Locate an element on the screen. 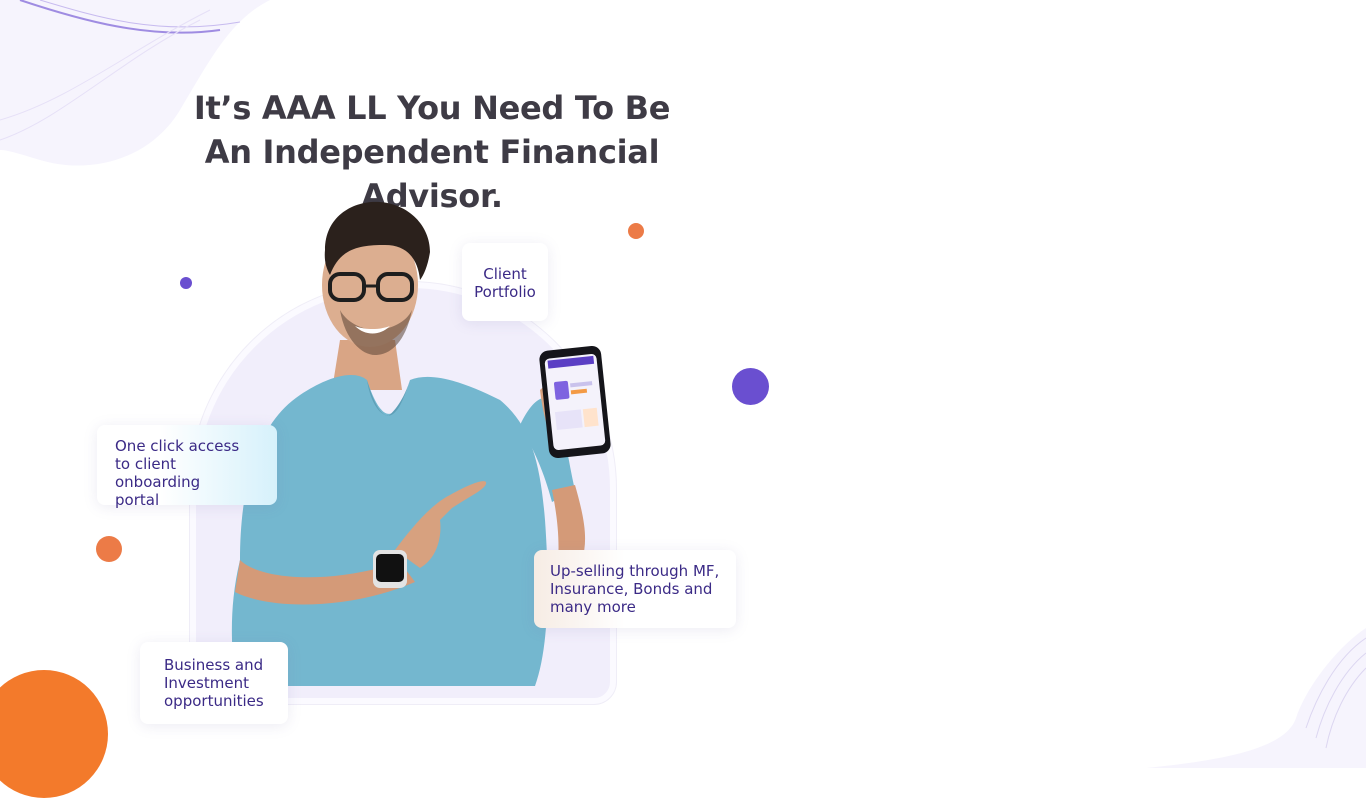 The image size is (1366, 798). feature-card-line: Business and is located at coordinates (214, 665).